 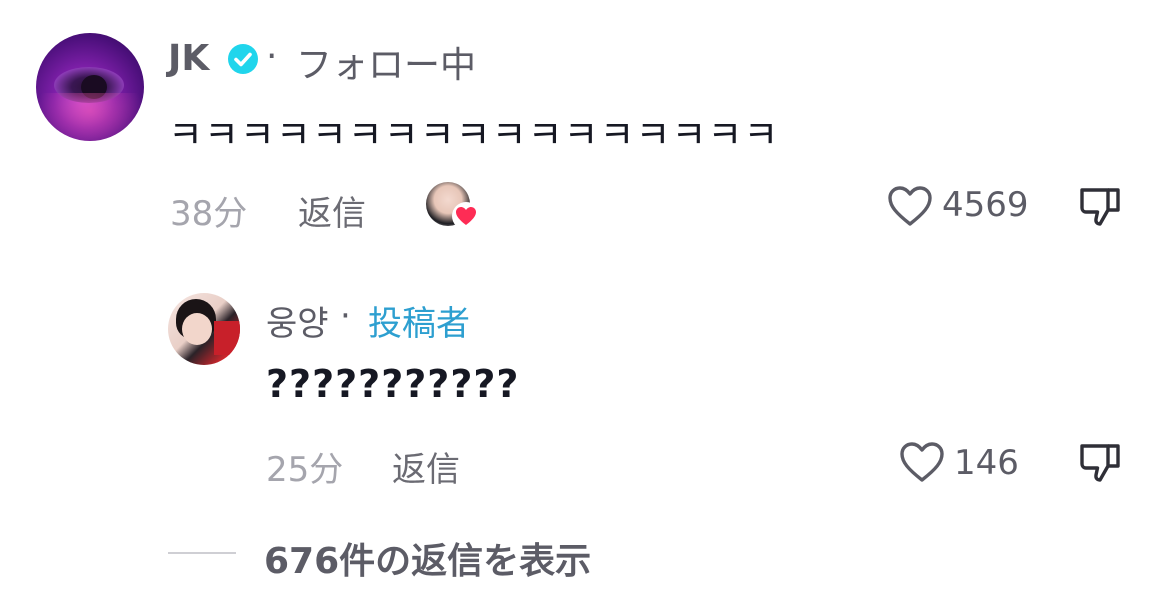 What do you see at coordinates (427, 558) in the screenshot?
I see `view-replies-link: 676件の返信を表示` at bounding box center [427, 558].